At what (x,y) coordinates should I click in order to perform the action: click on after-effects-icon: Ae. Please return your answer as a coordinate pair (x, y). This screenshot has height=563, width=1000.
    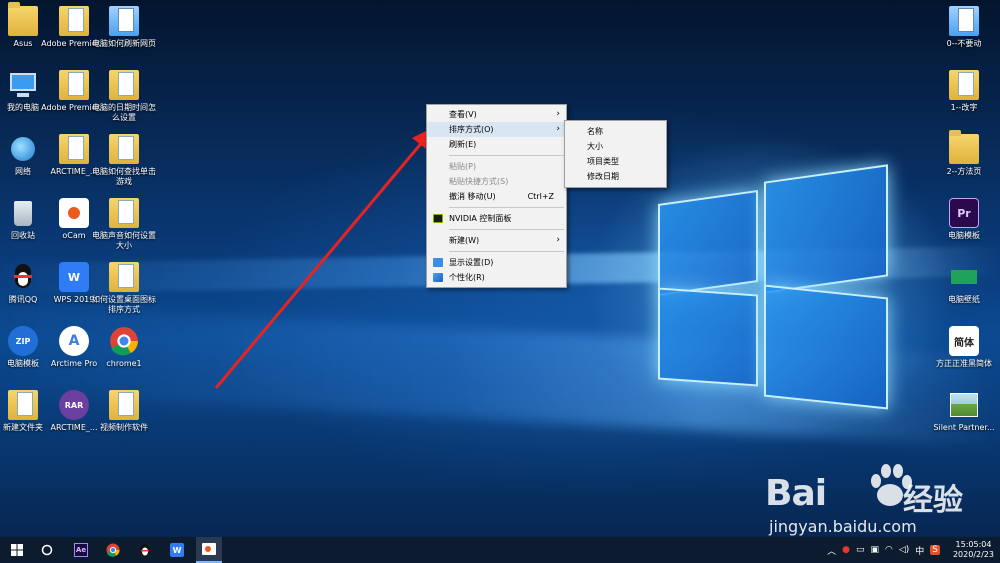
    Looking at the image, I should click on (81, 550).